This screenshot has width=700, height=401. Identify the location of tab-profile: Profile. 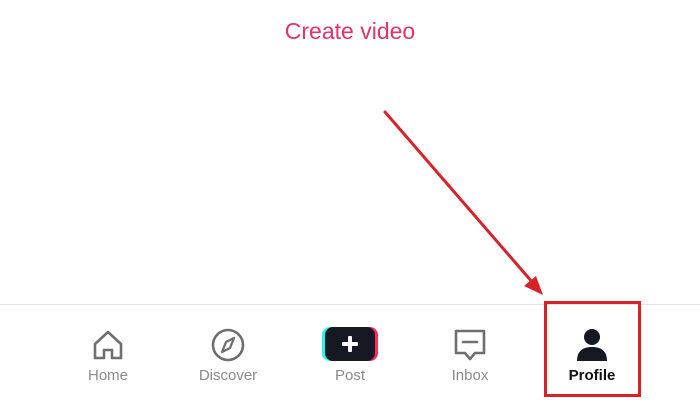
(592, 353).